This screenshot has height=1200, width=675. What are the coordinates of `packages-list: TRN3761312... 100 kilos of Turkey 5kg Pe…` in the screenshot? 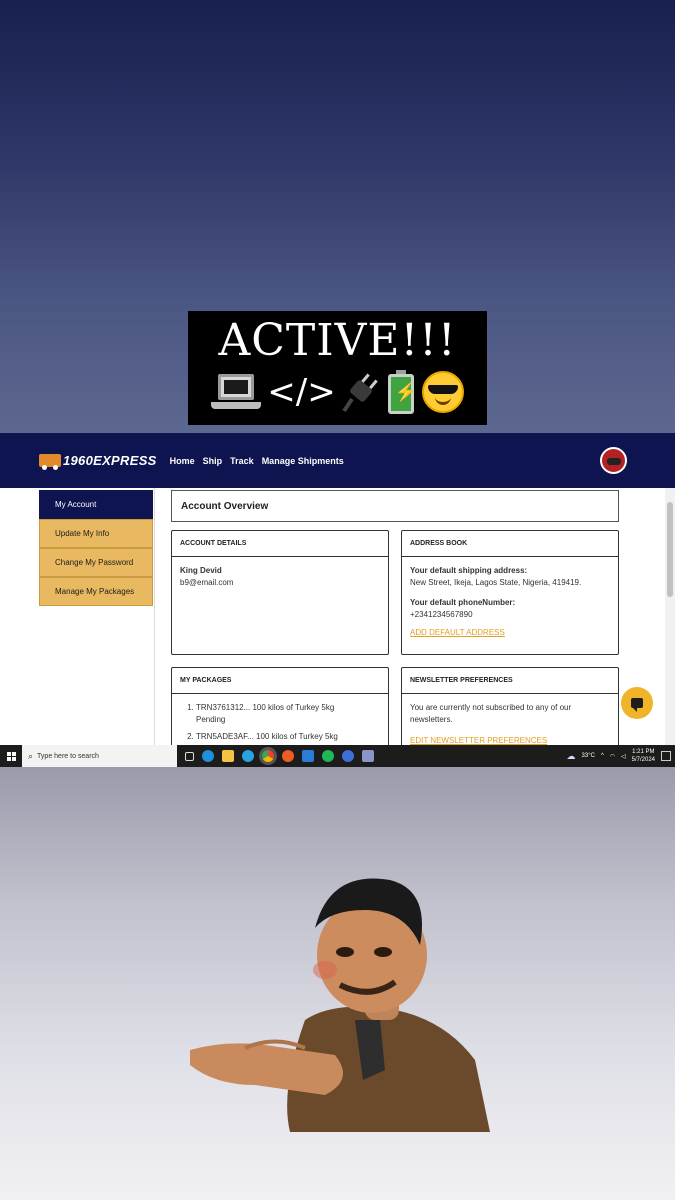 It's located at (280, 722).